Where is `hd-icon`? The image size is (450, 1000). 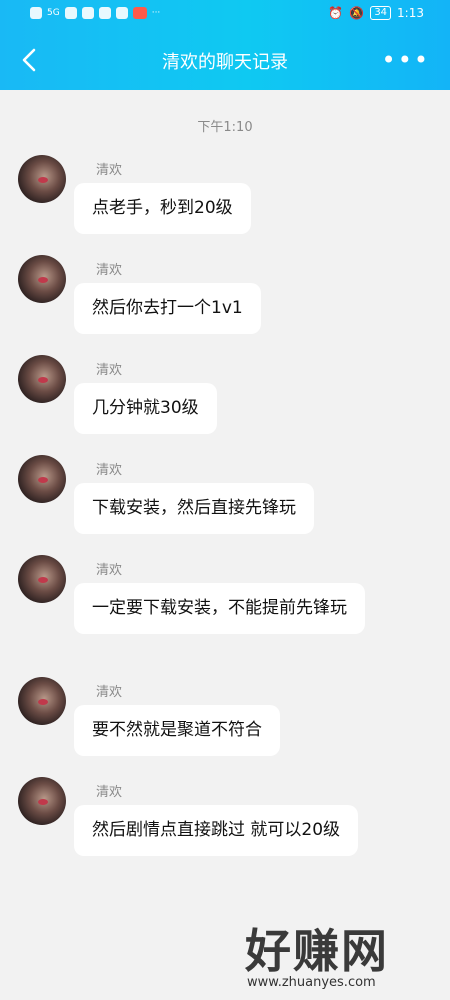 hd-icon is located at coordinates (36, 13).